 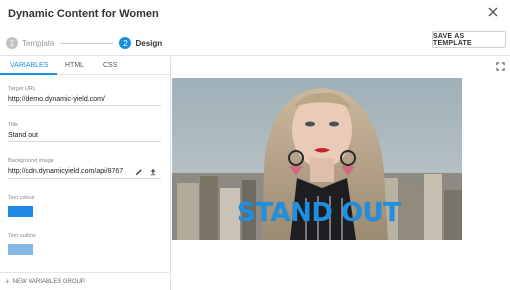 I want to click on background-image-field: http://cdn.dynamicyield.com/api/8767, so click(x=65, y=171).